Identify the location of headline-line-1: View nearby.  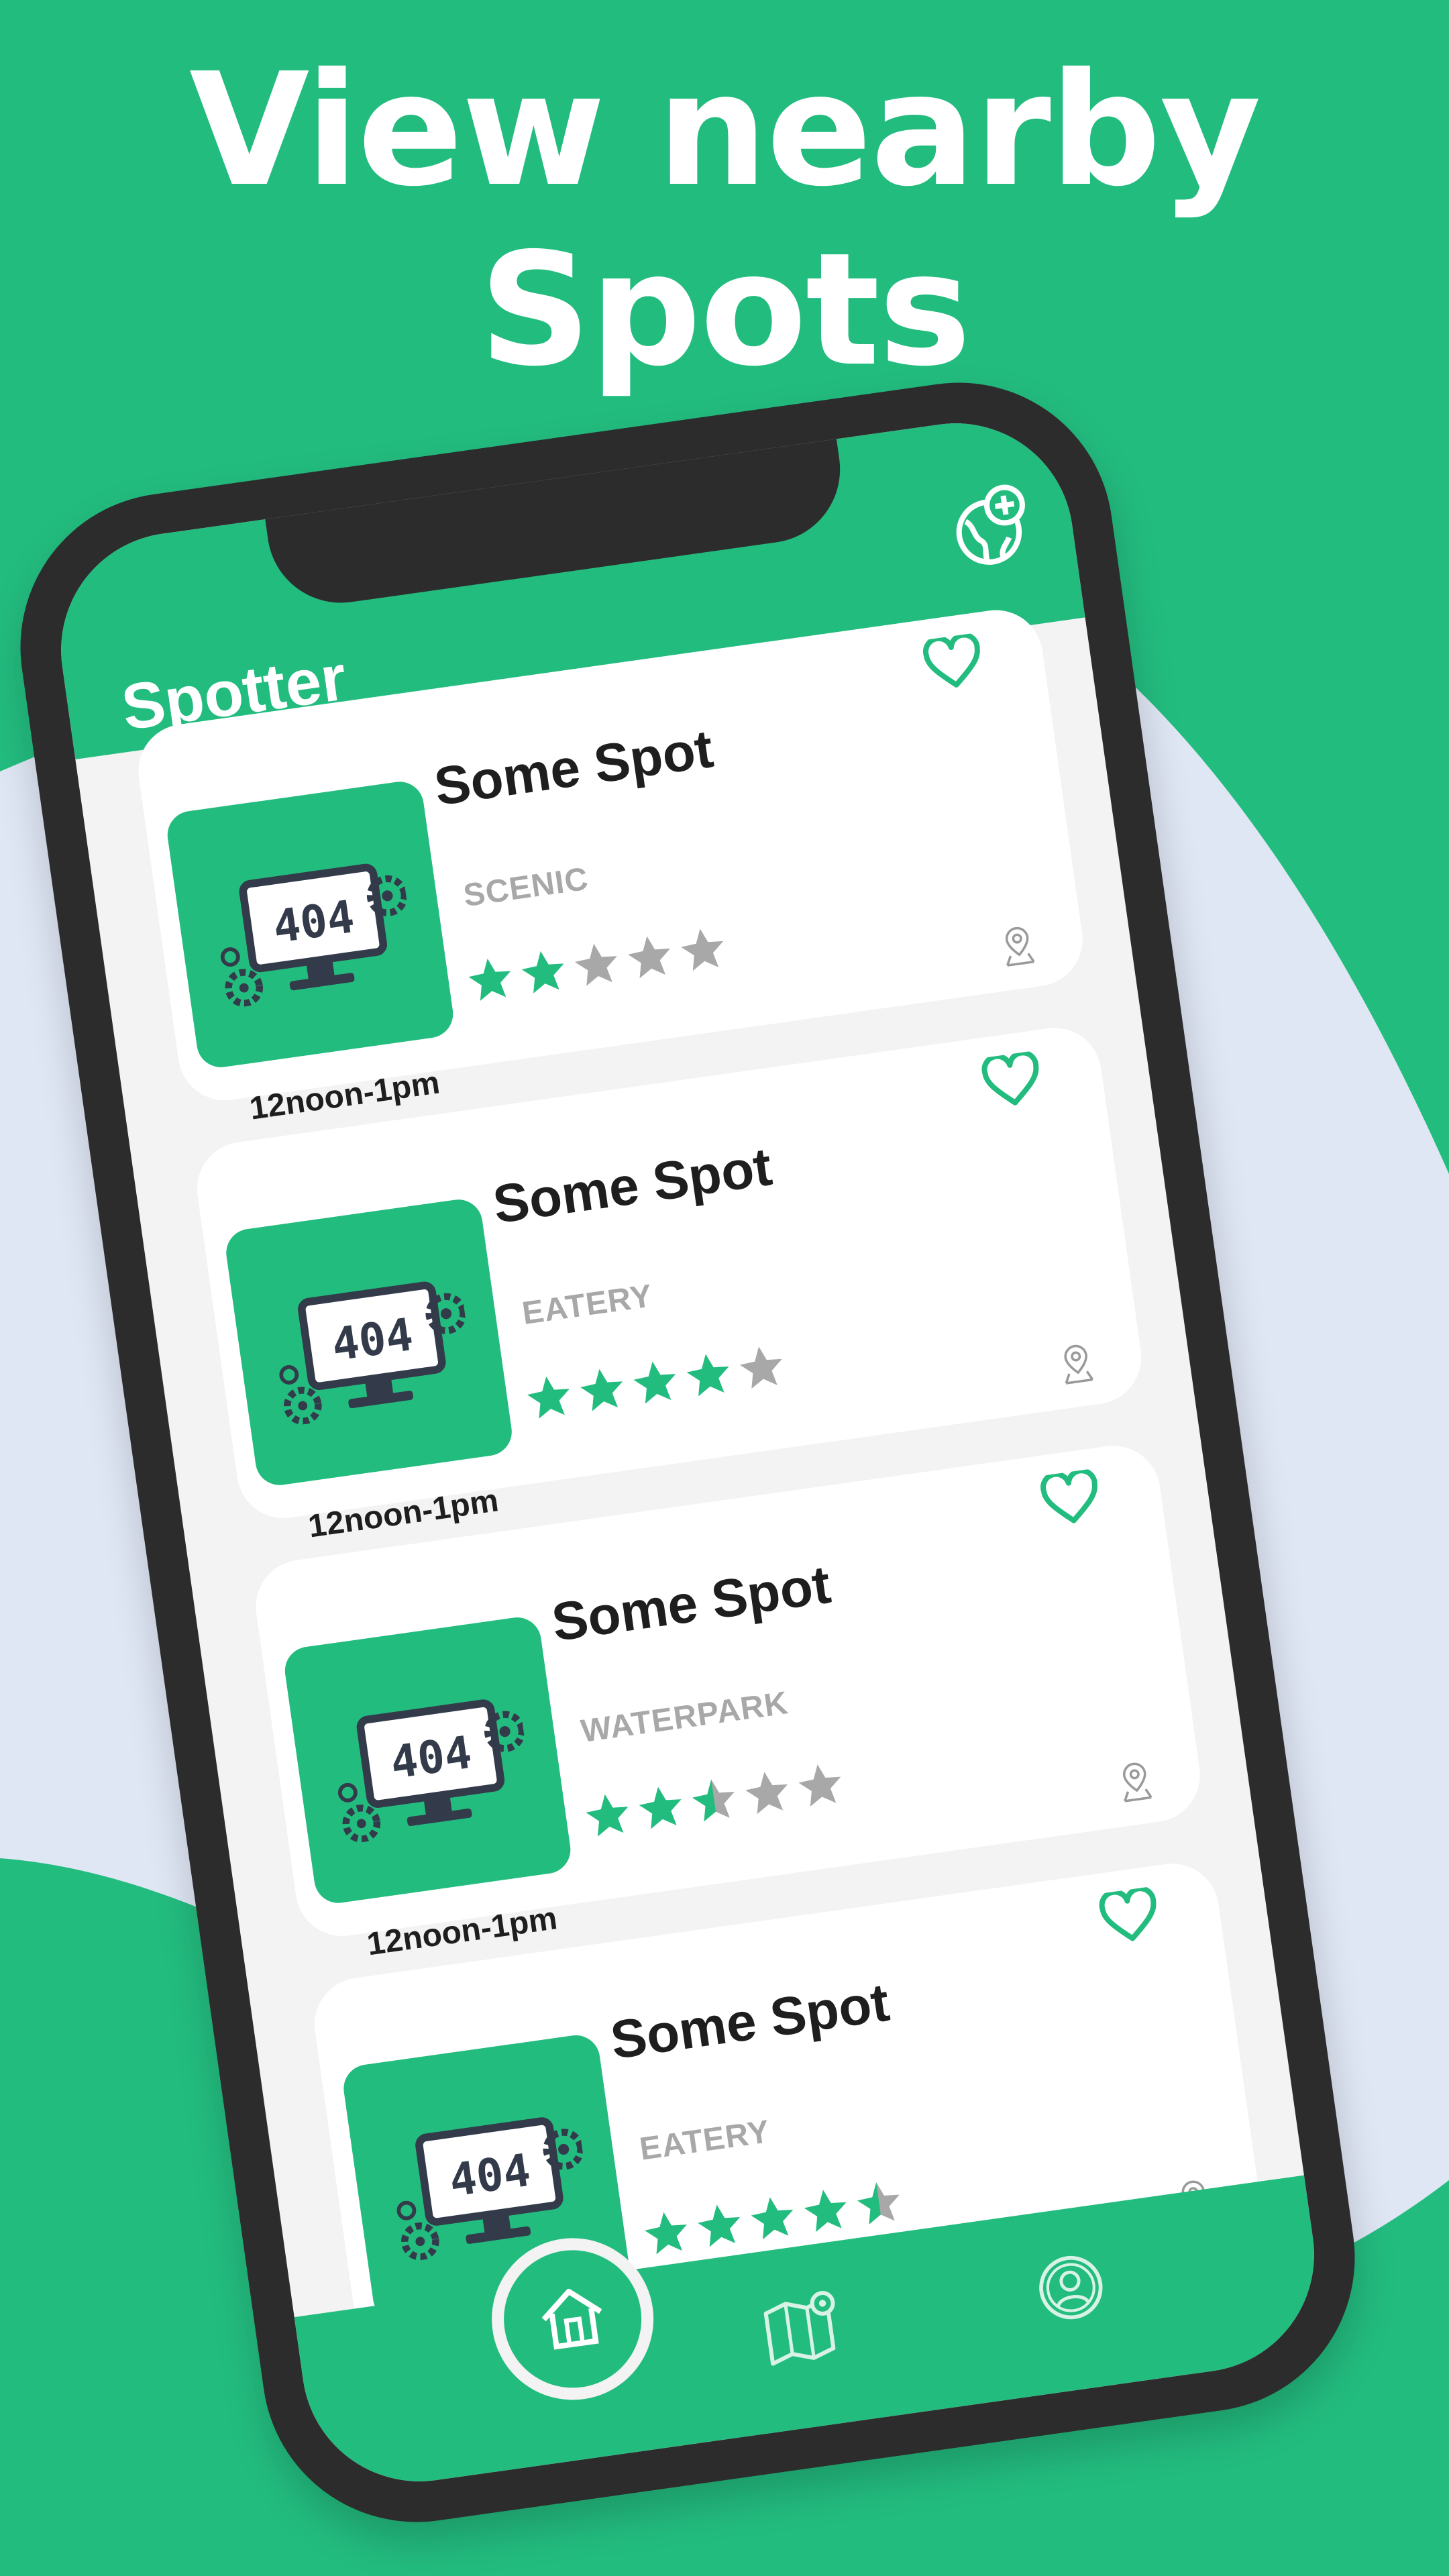
(725, 130).